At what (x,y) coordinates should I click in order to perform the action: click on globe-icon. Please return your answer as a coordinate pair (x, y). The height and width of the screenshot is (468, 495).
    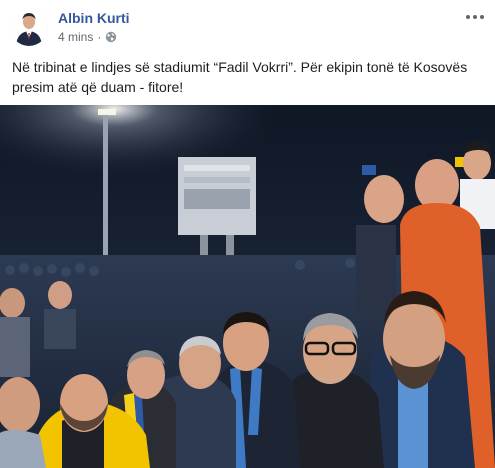
    Looking at the image, I should click on (111, 37).